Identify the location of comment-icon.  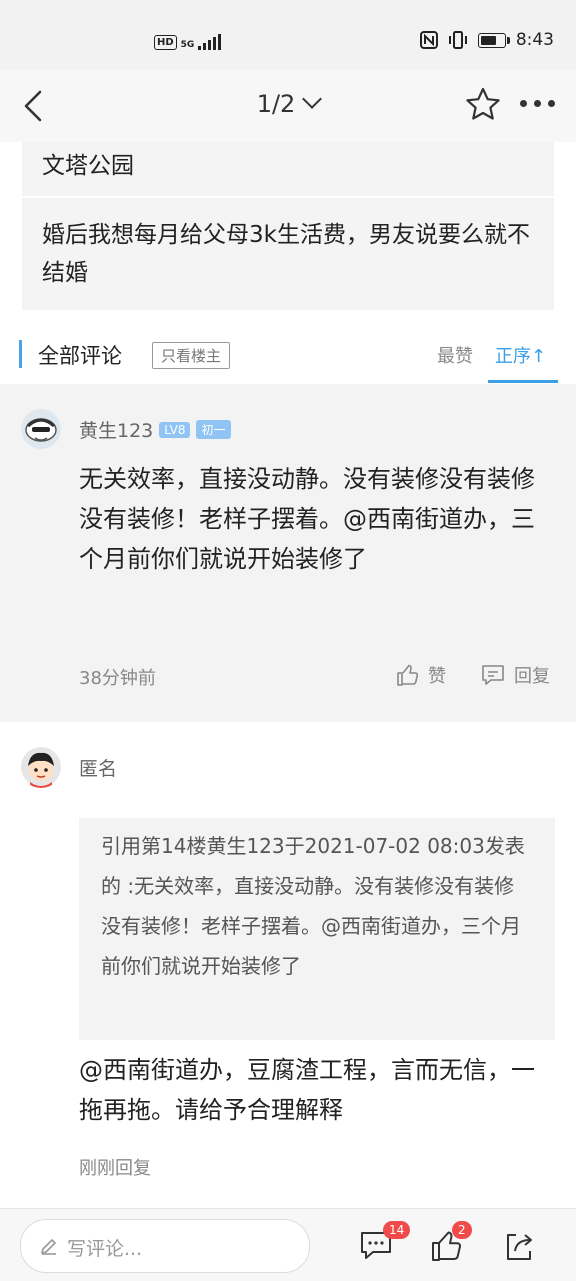
(493, 675).